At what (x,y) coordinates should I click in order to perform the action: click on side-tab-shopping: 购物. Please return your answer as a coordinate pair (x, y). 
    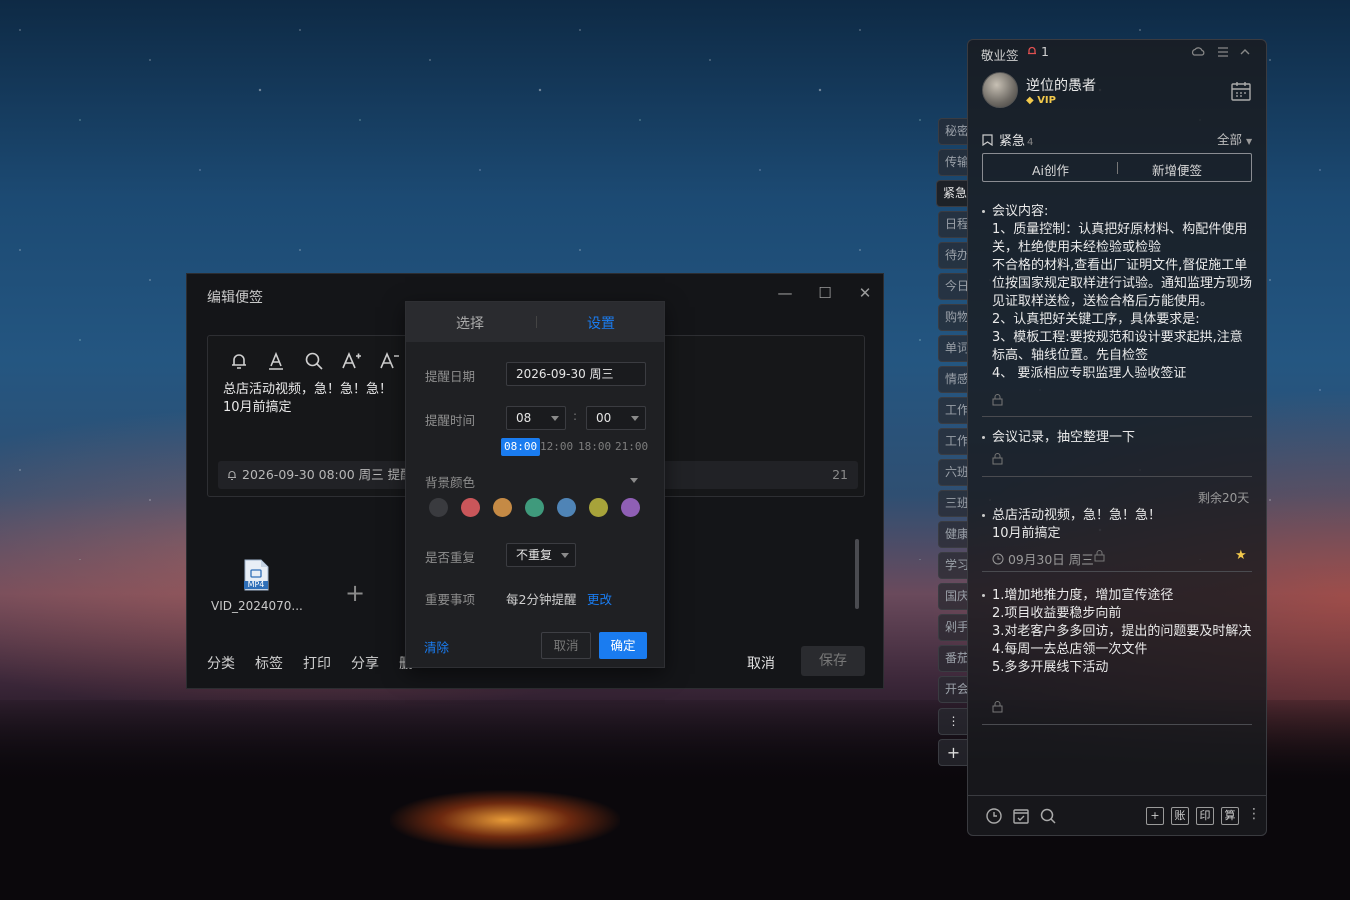
    Looking at the image, I should click on (953, 317).